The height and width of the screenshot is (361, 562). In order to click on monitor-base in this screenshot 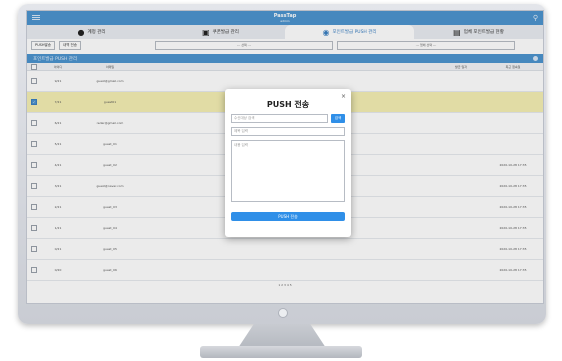, I will do `click(281, 352)`.